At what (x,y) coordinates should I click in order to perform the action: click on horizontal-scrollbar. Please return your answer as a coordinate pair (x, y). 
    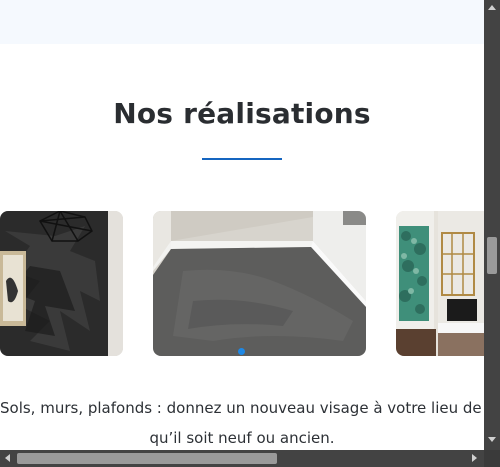
    Looking at the image, I should click on (242, 458).